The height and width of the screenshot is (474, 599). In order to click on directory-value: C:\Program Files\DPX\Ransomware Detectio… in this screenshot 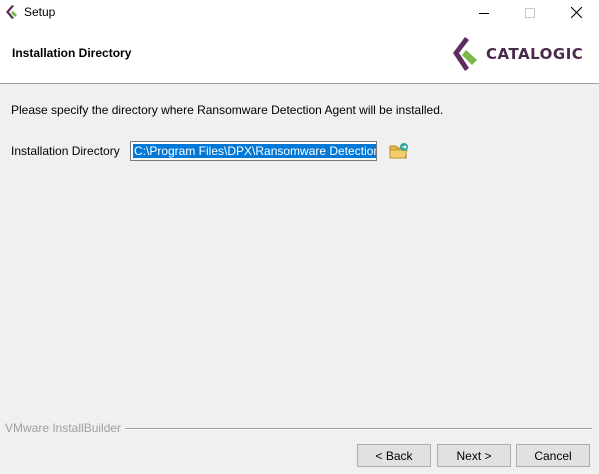, I will do `click(254, 151)`.